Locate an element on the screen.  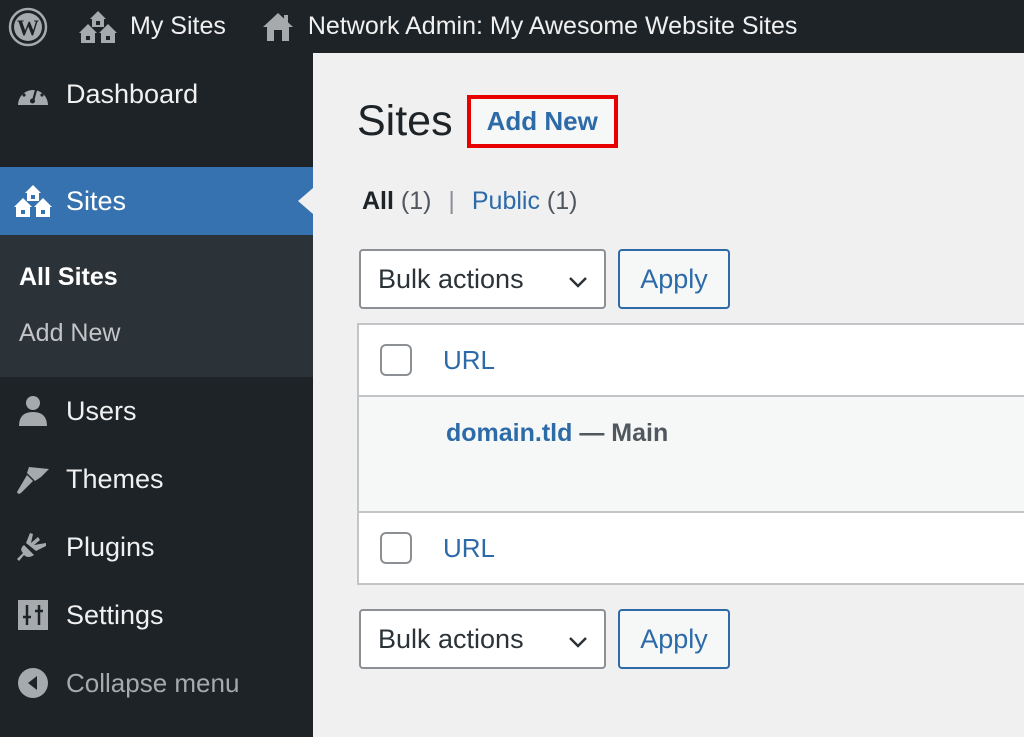
plugin-icon is located at coordinates (33, 547).